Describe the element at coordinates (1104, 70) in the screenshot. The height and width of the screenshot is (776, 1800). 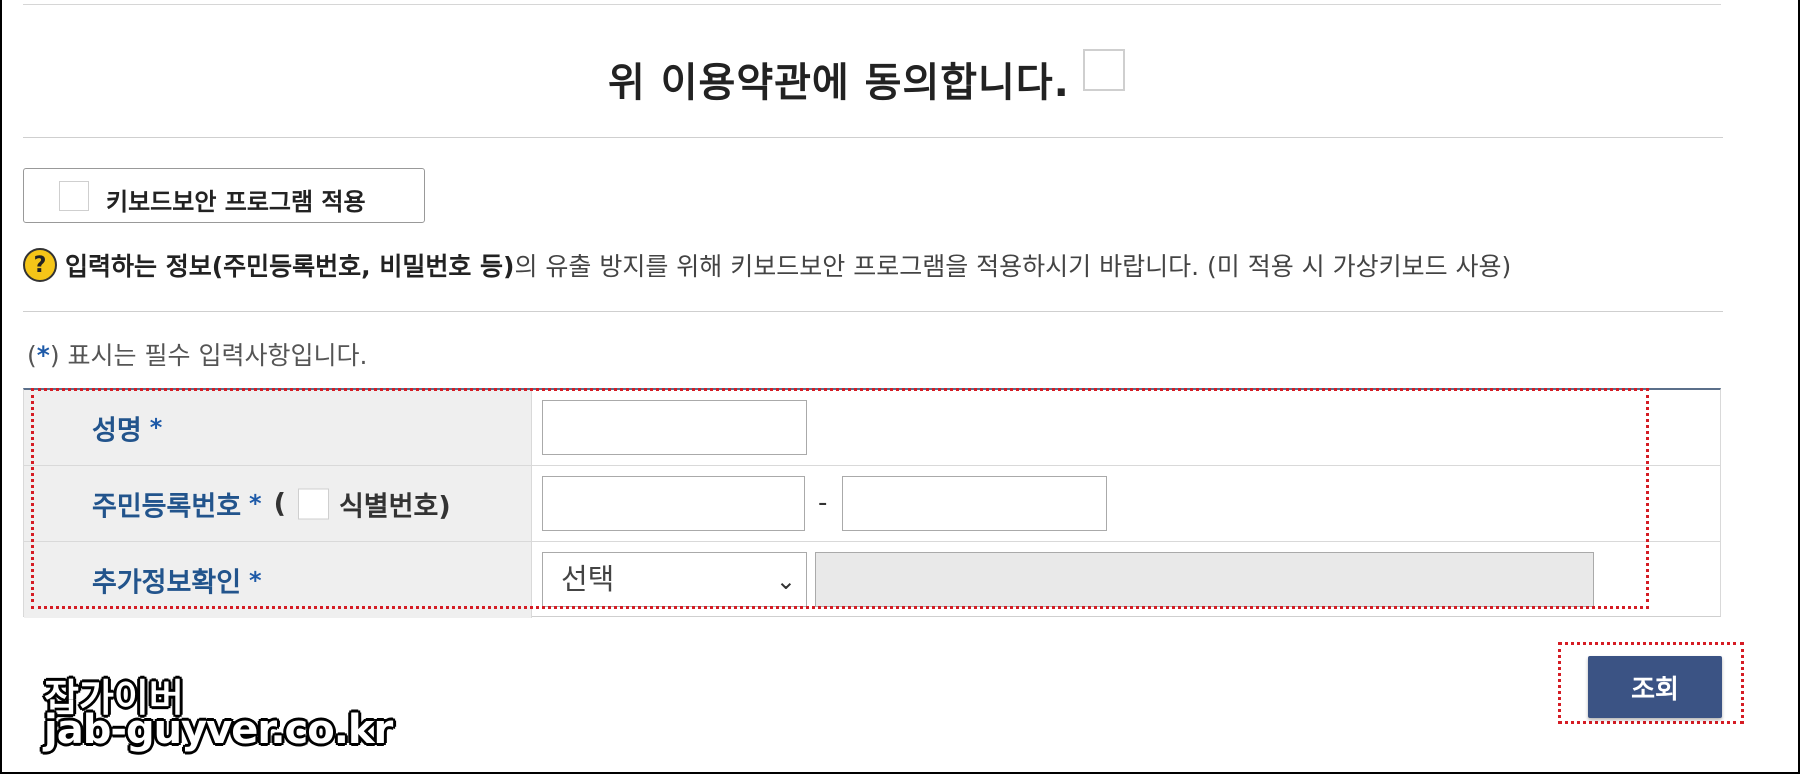
I see `agreement-checkbox` at that location.